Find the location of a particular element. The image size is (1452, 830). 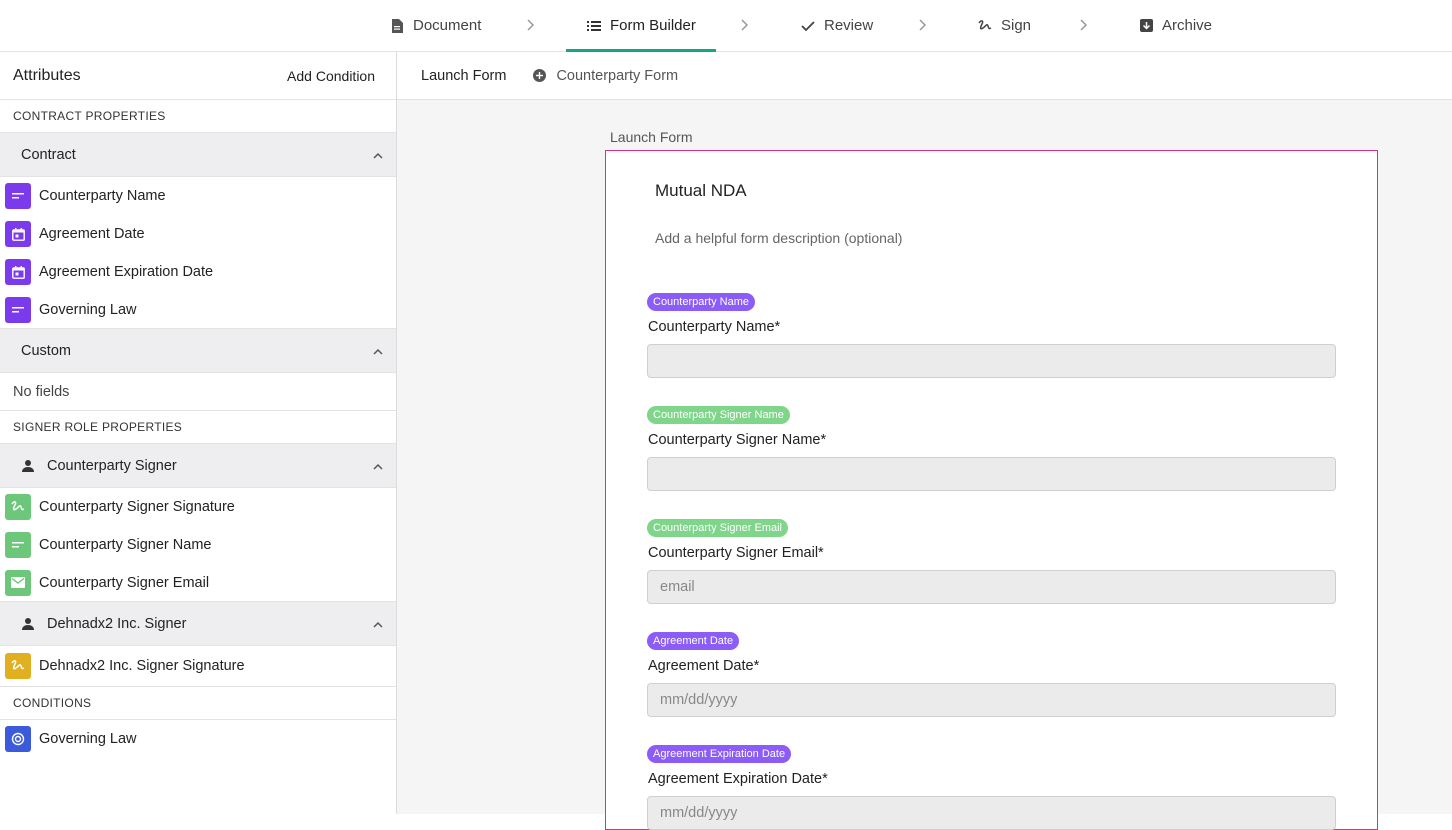

add-circle-icon is located at coordinates (539, 75).